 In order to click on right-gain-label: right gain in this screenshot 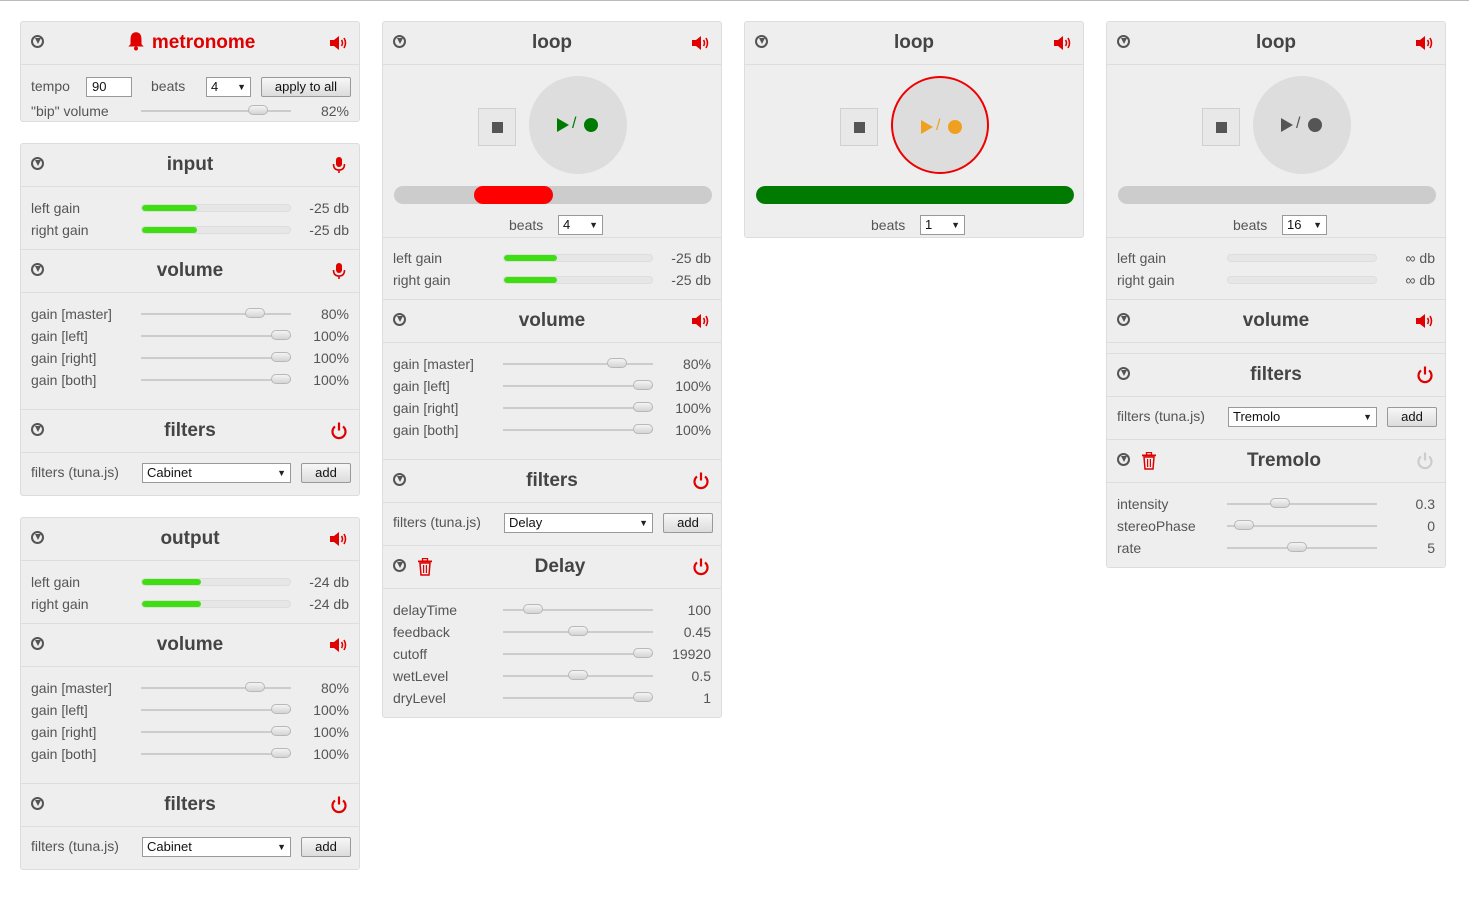, I will do `click(422, 280)`.